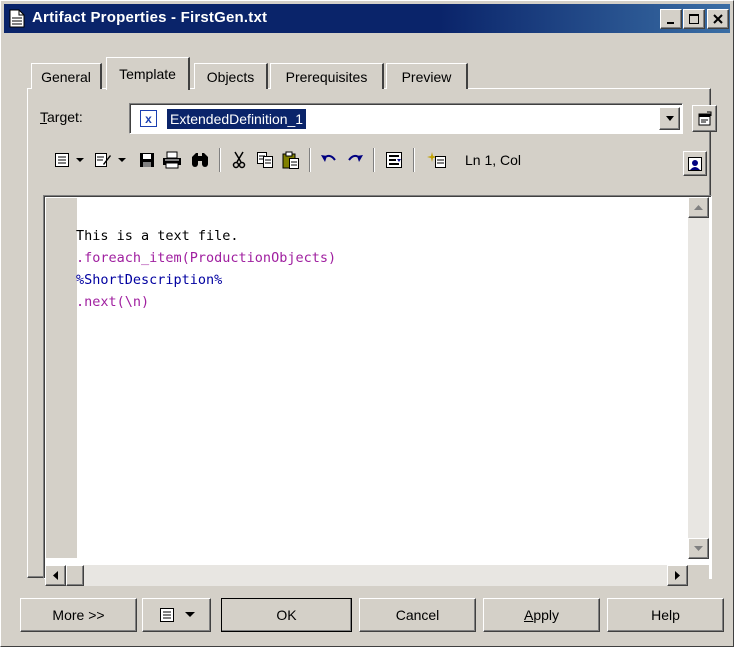  Describe the element at coordinates (493, 160) in the screenshot. I see `cursor-position: Ln 1, Col` at that location.